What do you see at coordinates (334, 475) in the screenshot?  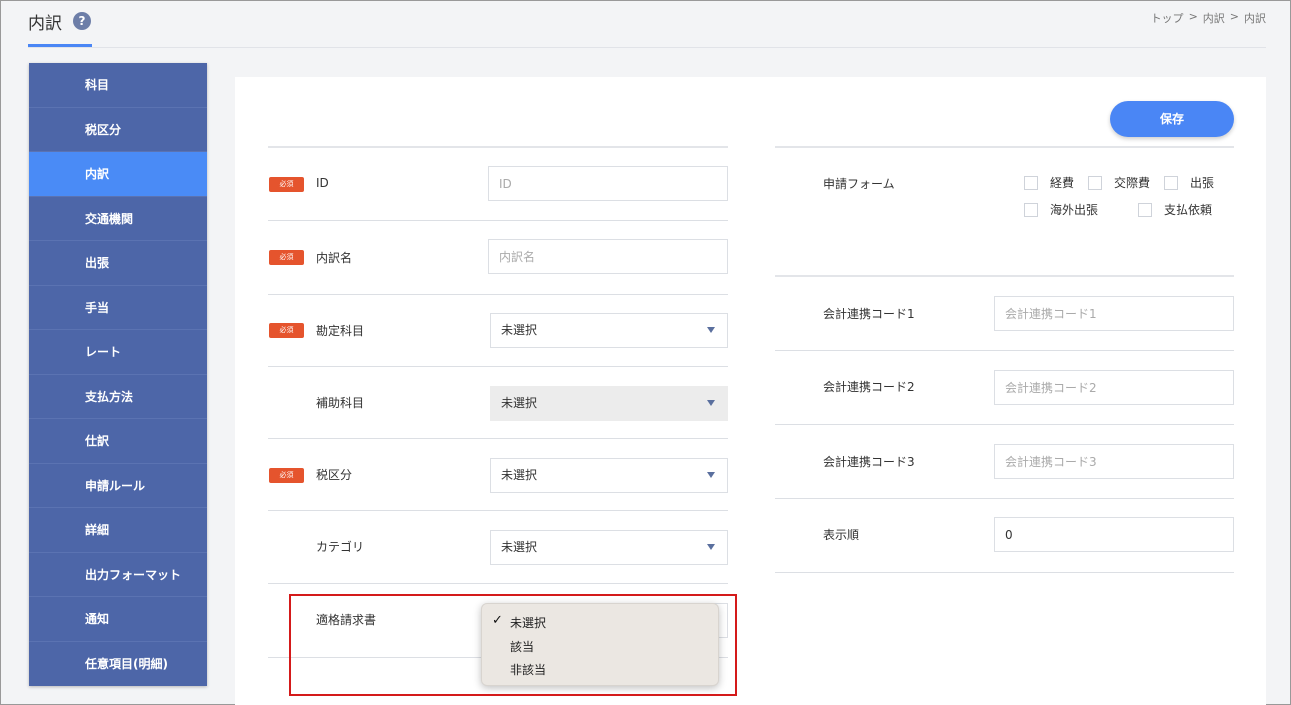 I see `tax-category-label: 税区分` at bounding box center [334, 475].